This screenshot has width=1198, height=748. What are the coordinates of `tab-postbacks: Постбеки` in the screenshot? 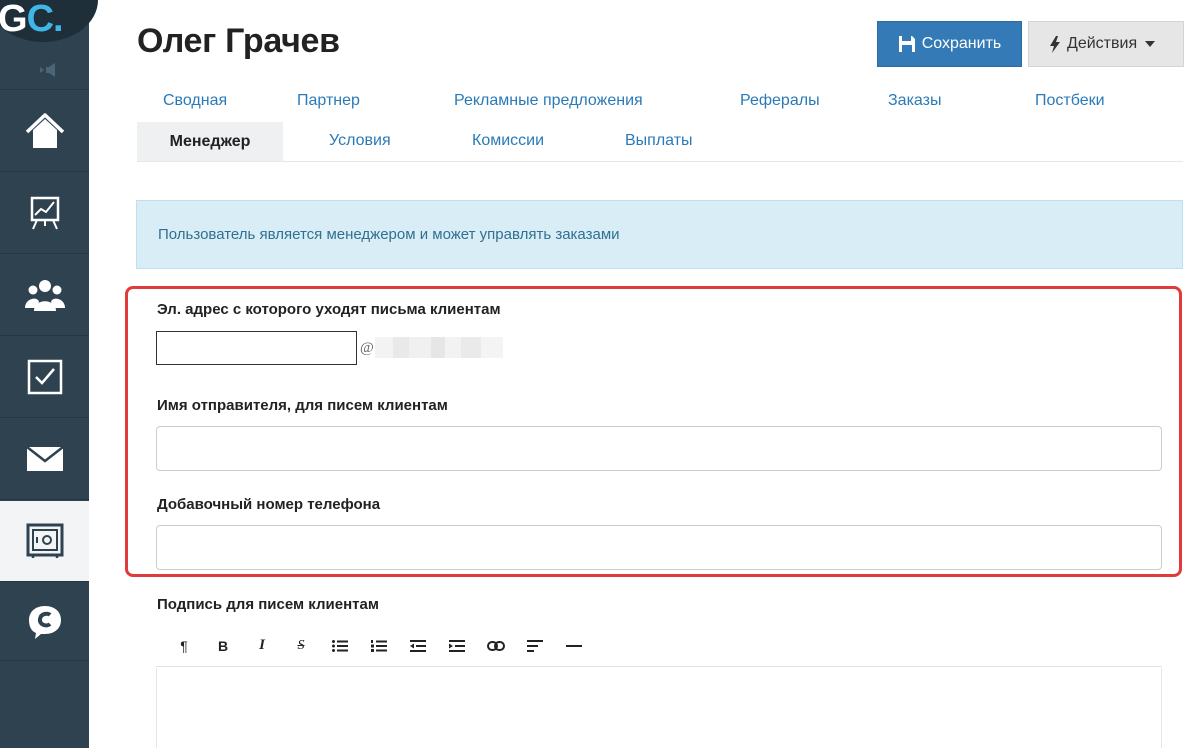 It's located at (1070, 101).